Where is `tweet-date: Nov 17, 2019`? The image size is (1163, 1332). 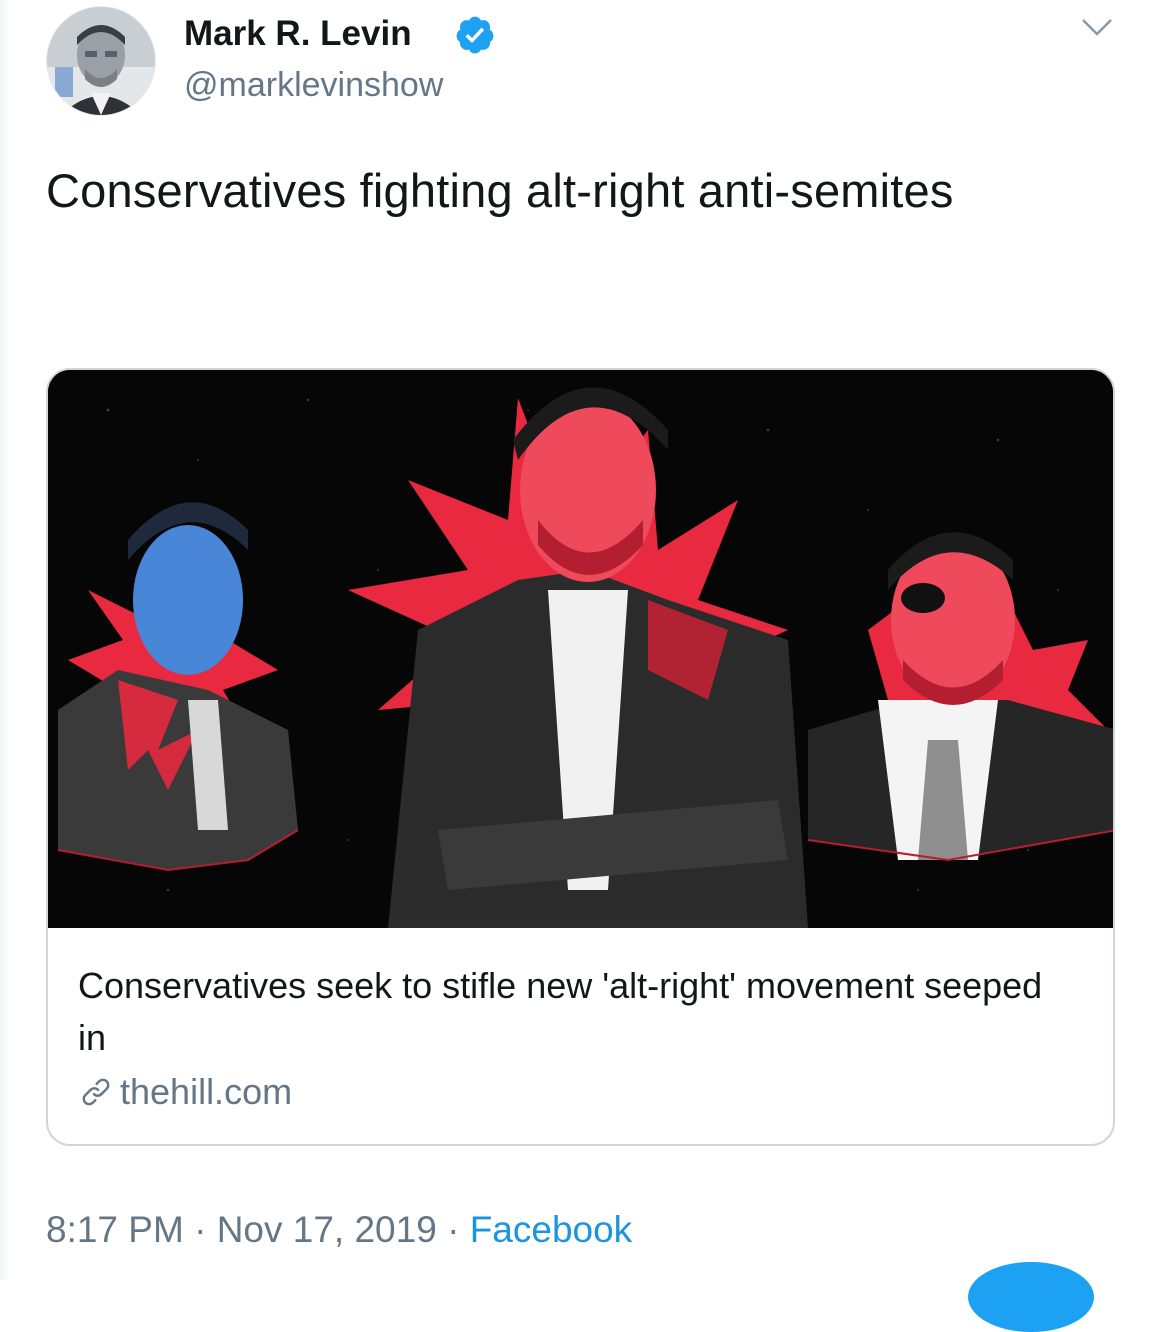
tweet-date: Nov 17, 2019 is located at coordinates (327, 1229).